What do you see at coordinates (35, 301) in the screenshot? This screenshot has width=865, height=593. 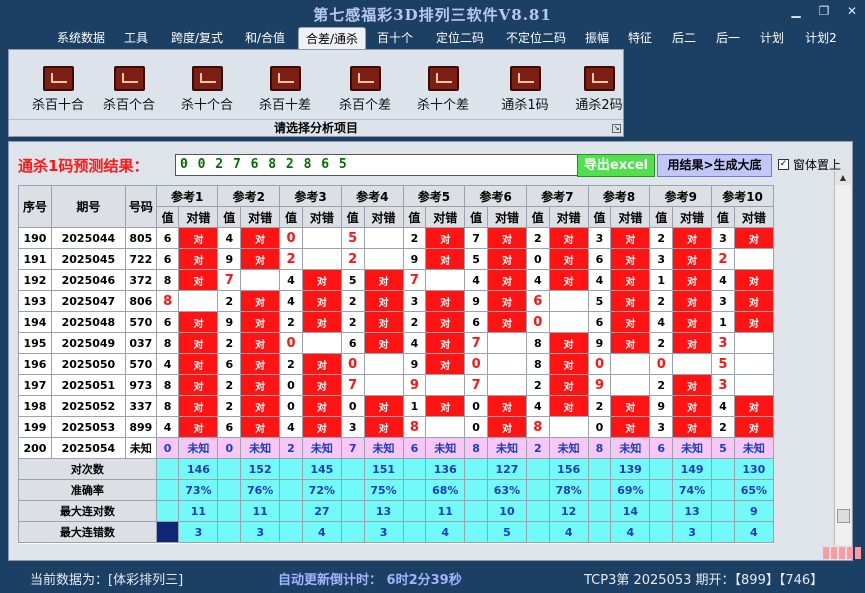 I see `row-no: 193` at bounding box center [35, 301].